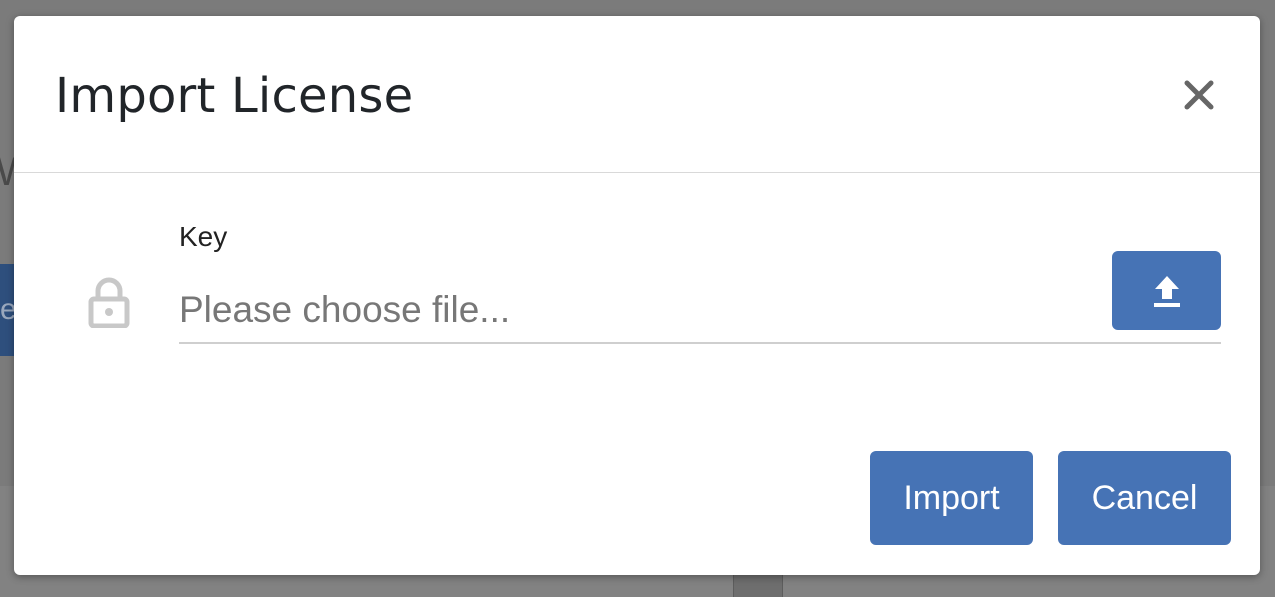  I want to click on lock-icon, so click(109, 302).